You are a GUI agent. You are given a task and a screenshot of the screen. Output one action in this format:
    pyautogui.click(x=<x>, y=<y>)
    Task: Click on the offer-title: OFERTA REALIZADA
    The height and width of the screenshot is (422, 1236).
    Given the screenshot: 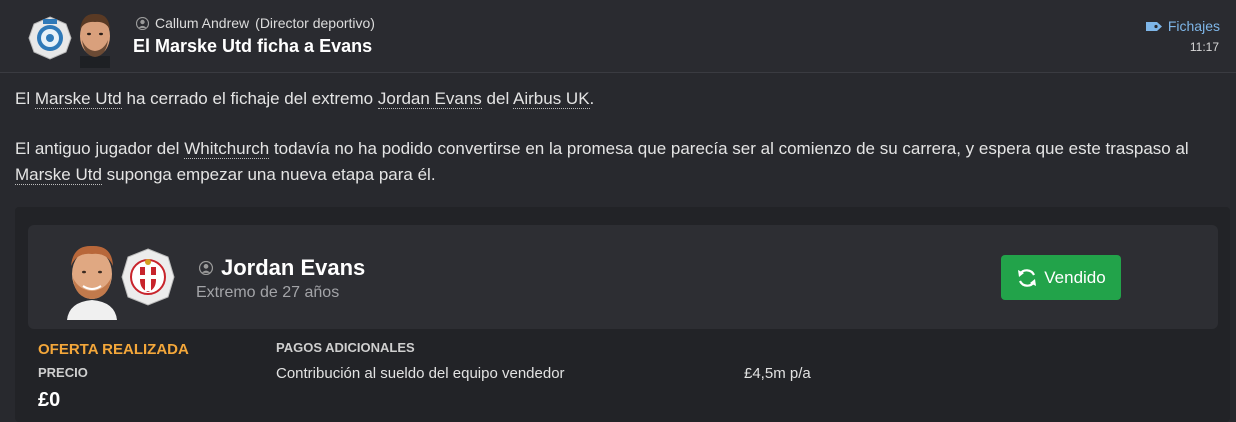 What is the action you would take?
    pyautogui.click(x=113, y=349)
    